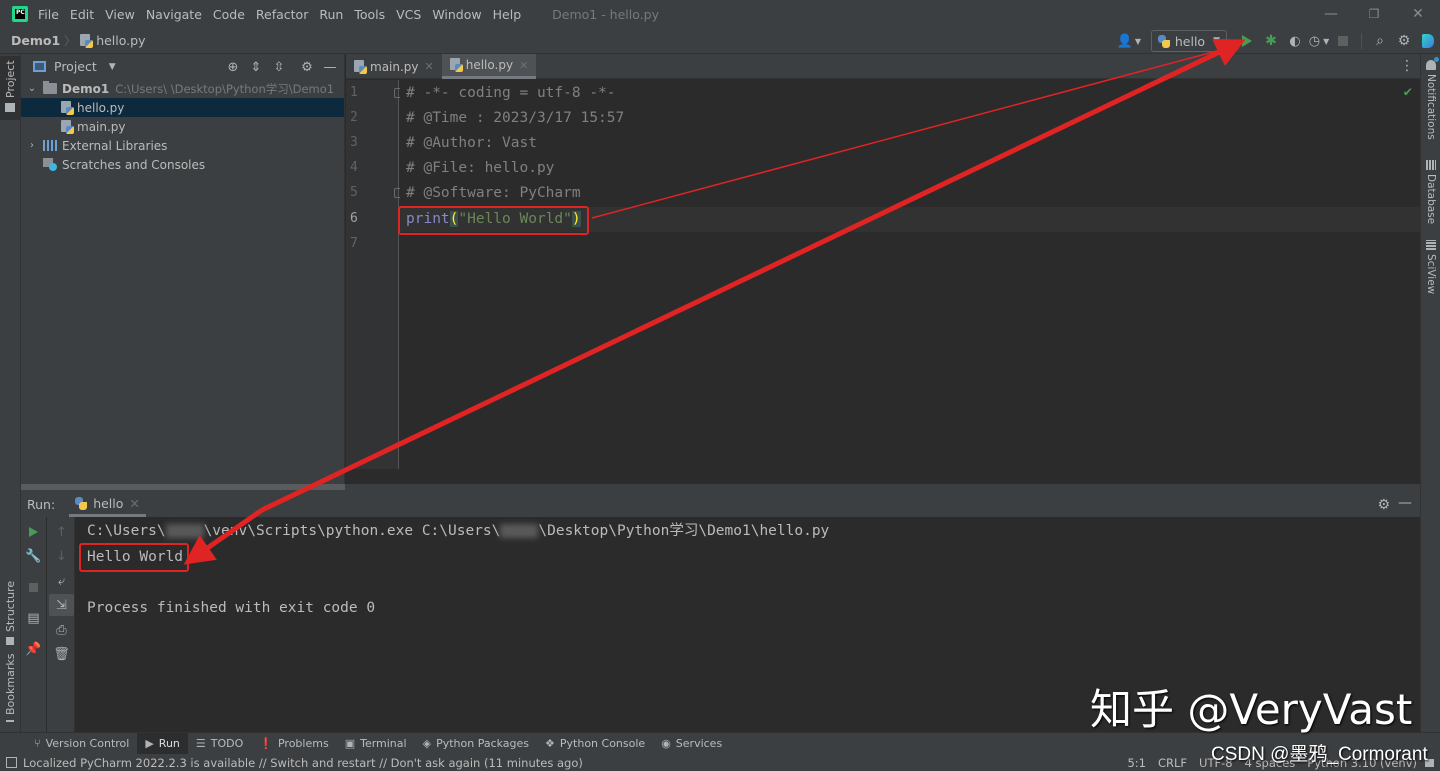 The width and height of the screenshot is (1440, 771). I want to click on expand-arrow-icon: ⌄, so click(32, 88).